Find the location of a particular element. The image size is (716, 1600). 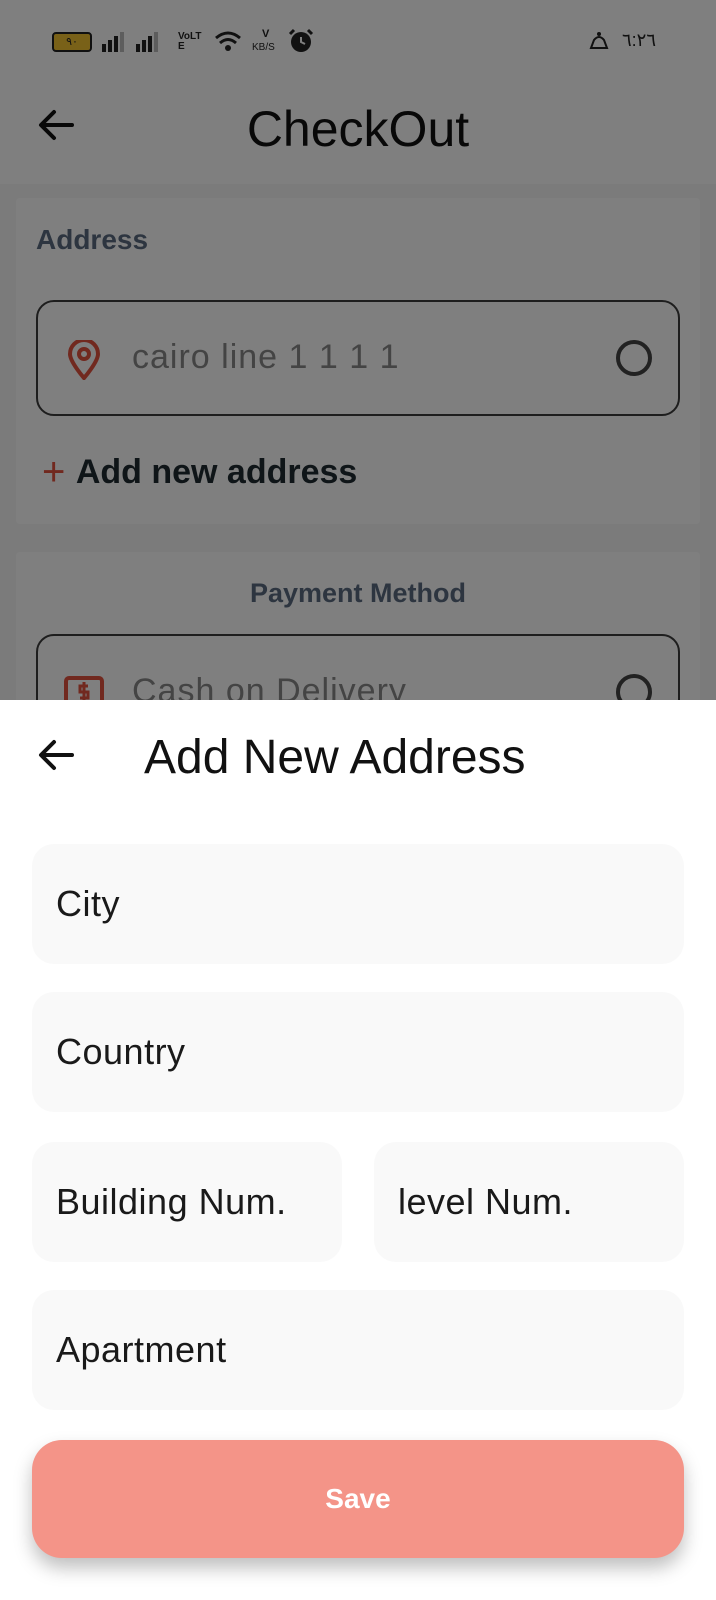

country-field: Country is located at coordinates (358, 1052).